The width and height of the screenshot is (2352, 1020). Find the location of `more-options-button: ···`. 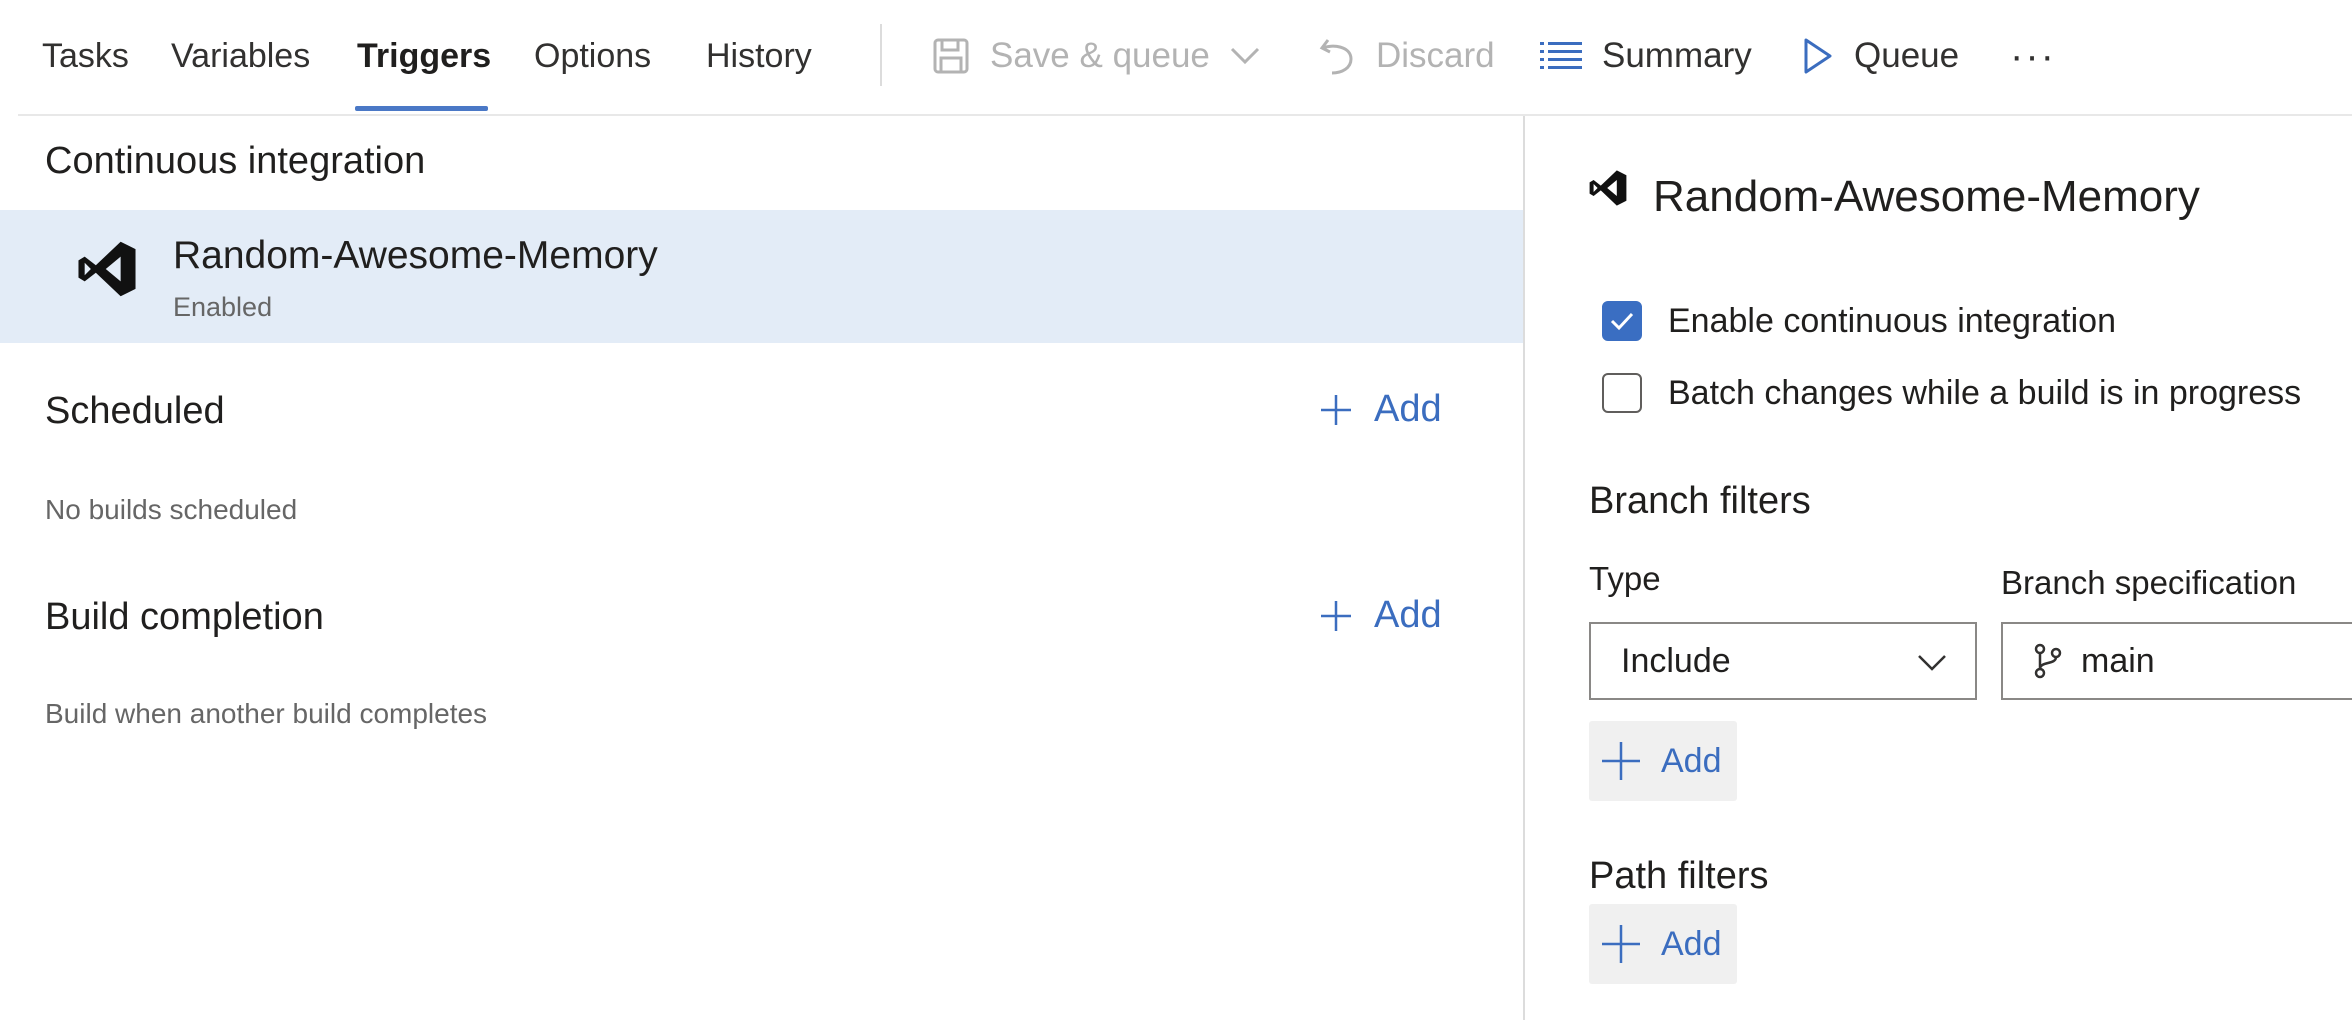

more-options-button: ··· is located at coordinates (2033, 56).